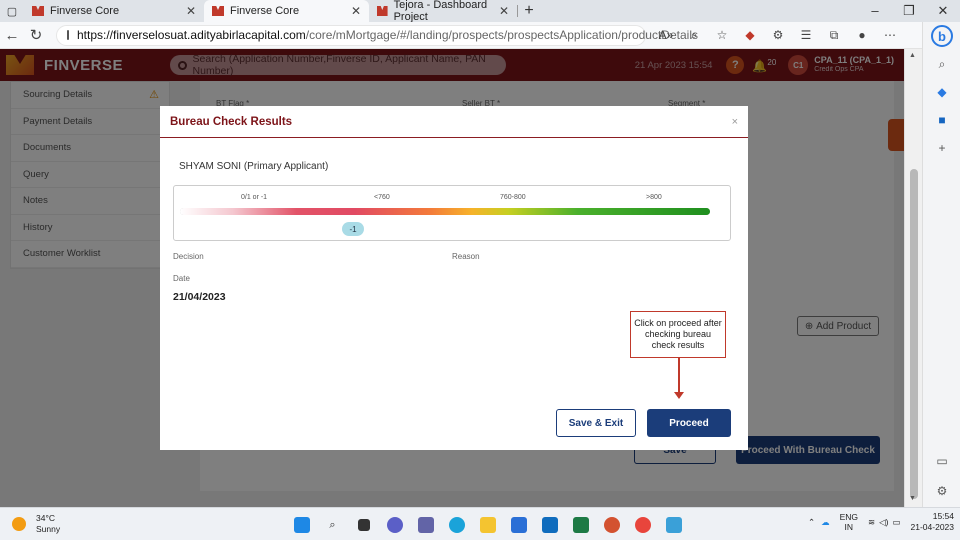 The height and width of the screenshot is (540, 960). I want to click on score-value-badge: -1, so click(353, 229).